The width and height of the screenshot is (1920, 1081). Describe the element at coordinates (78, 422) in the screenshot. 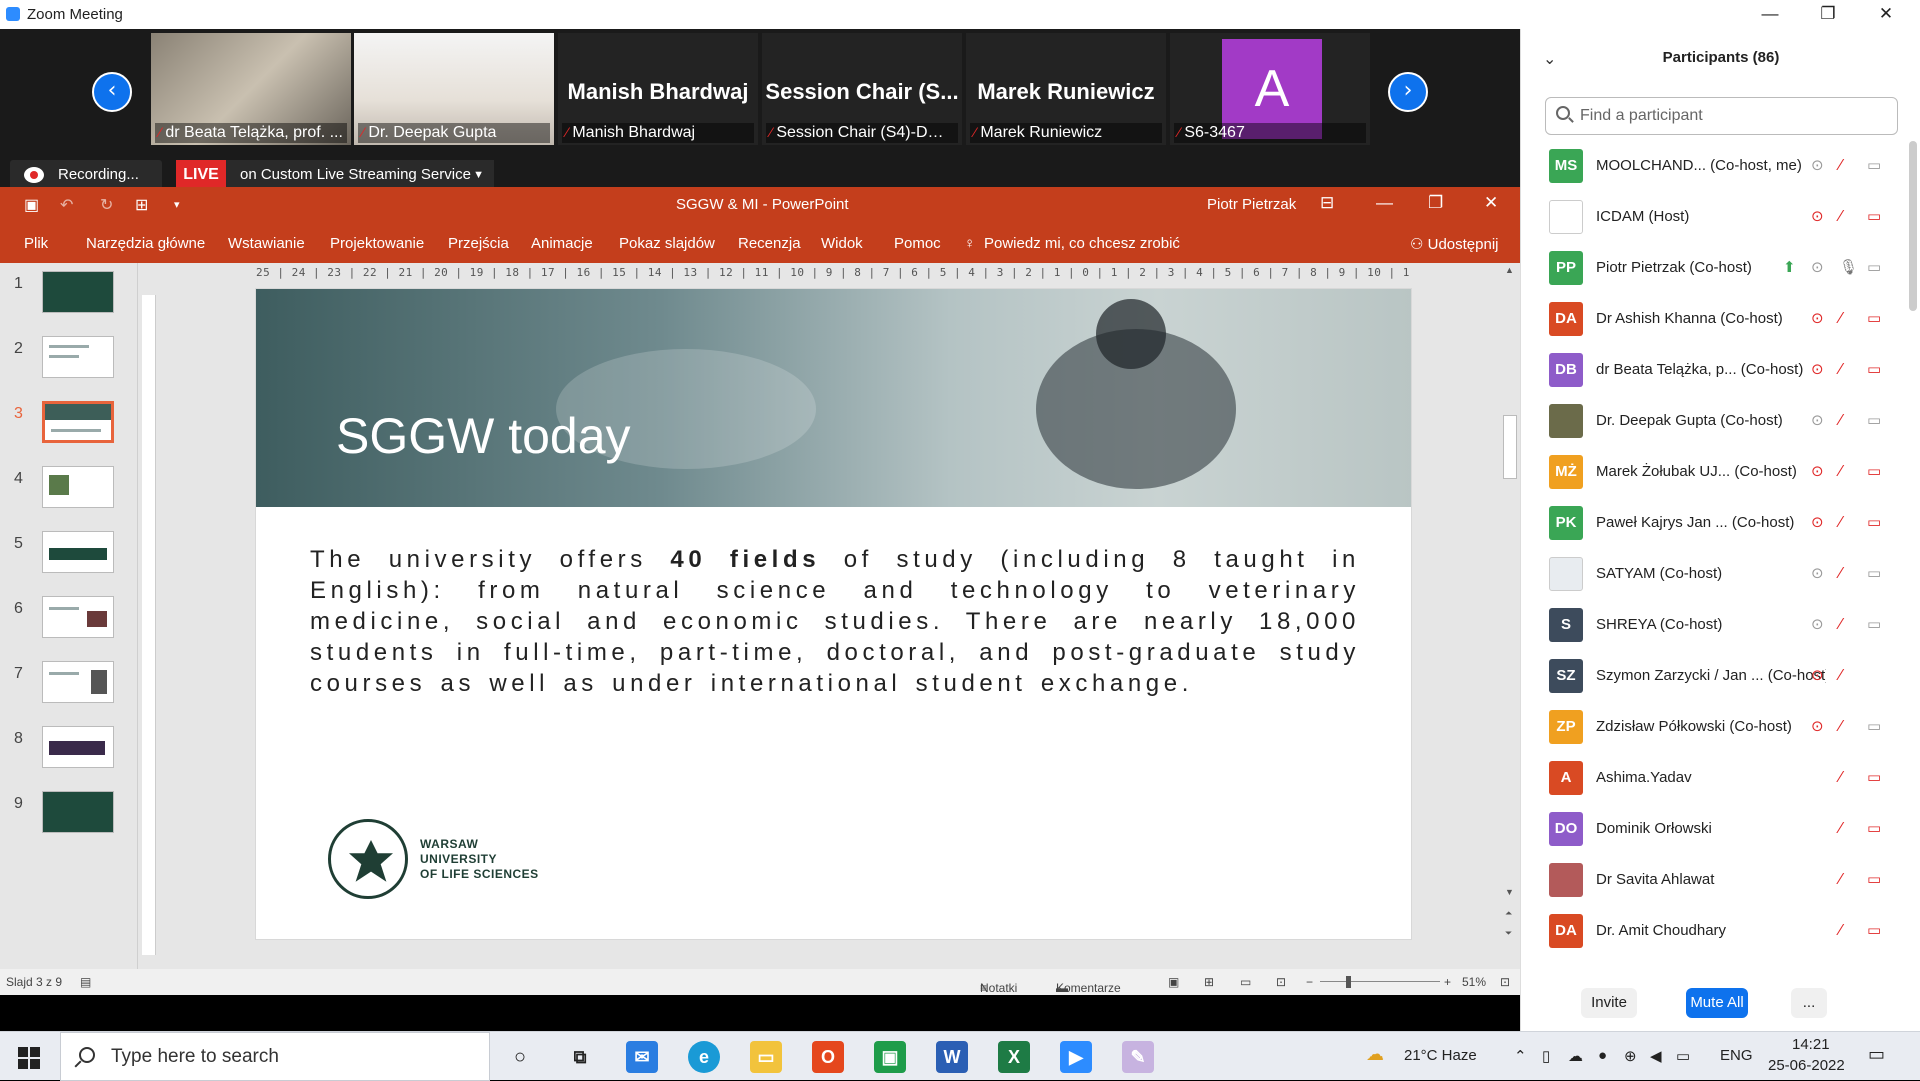

I see `slide-thumbnail-selected` at that location.